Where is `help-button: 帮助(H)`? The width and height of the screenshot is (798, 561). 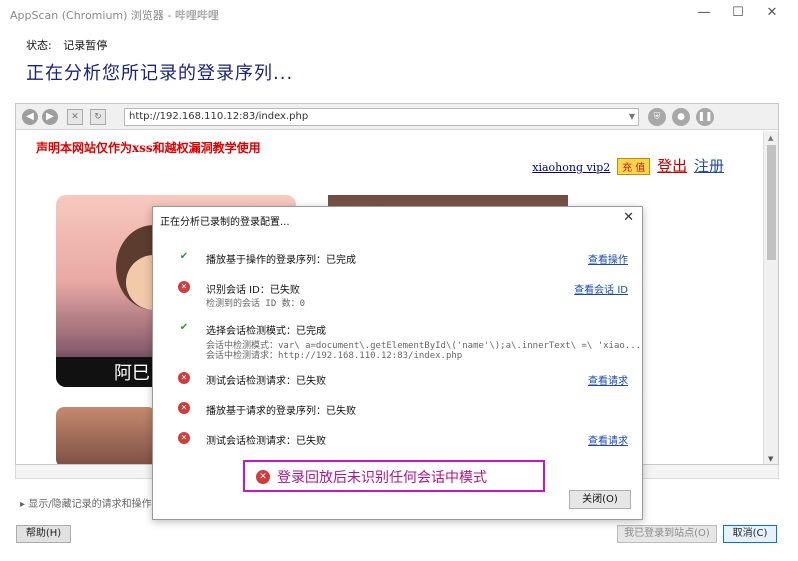 help-button: 帮助(H) is located at coordinates (43, 534).